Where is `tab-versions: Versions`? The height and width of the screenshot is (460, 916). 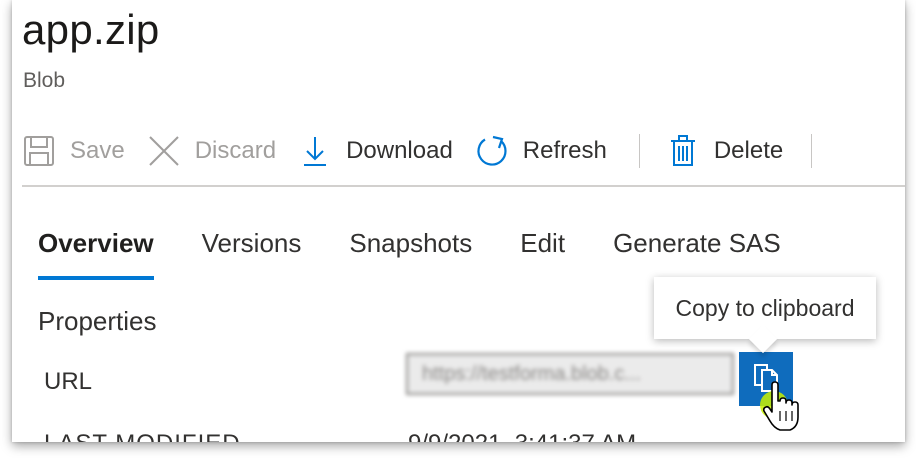
tab-versions: Versions is located at coordinates (252, 252).